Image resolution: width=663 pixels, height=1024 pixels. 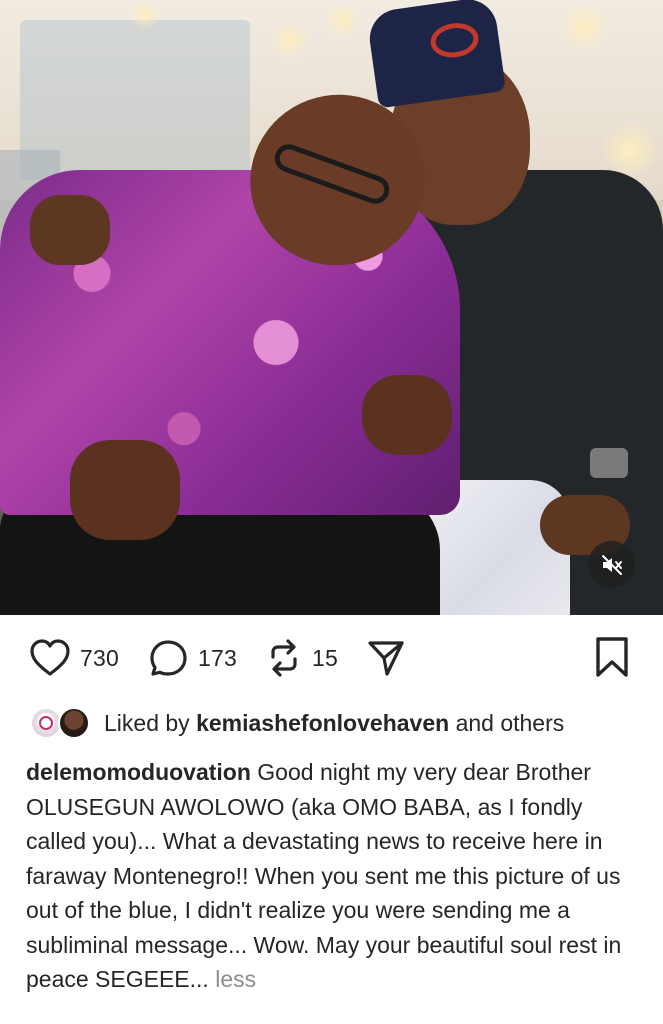 I want to click on photo-person-left-hand-right, so click(x=407, y=415).